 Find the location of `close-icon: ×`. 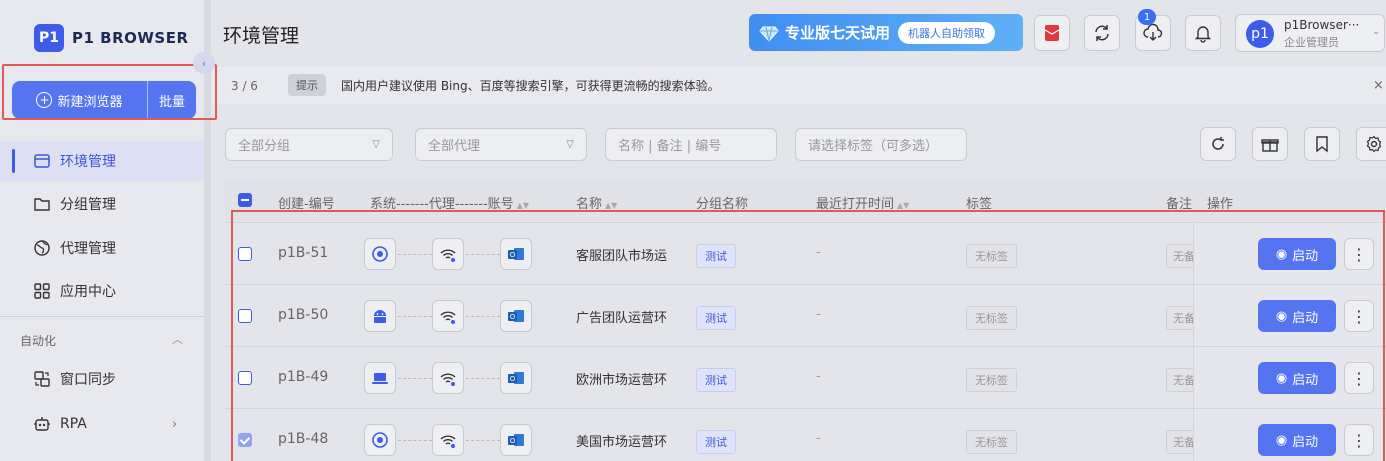

close-icon: × is located at coordinates (1378, 85).